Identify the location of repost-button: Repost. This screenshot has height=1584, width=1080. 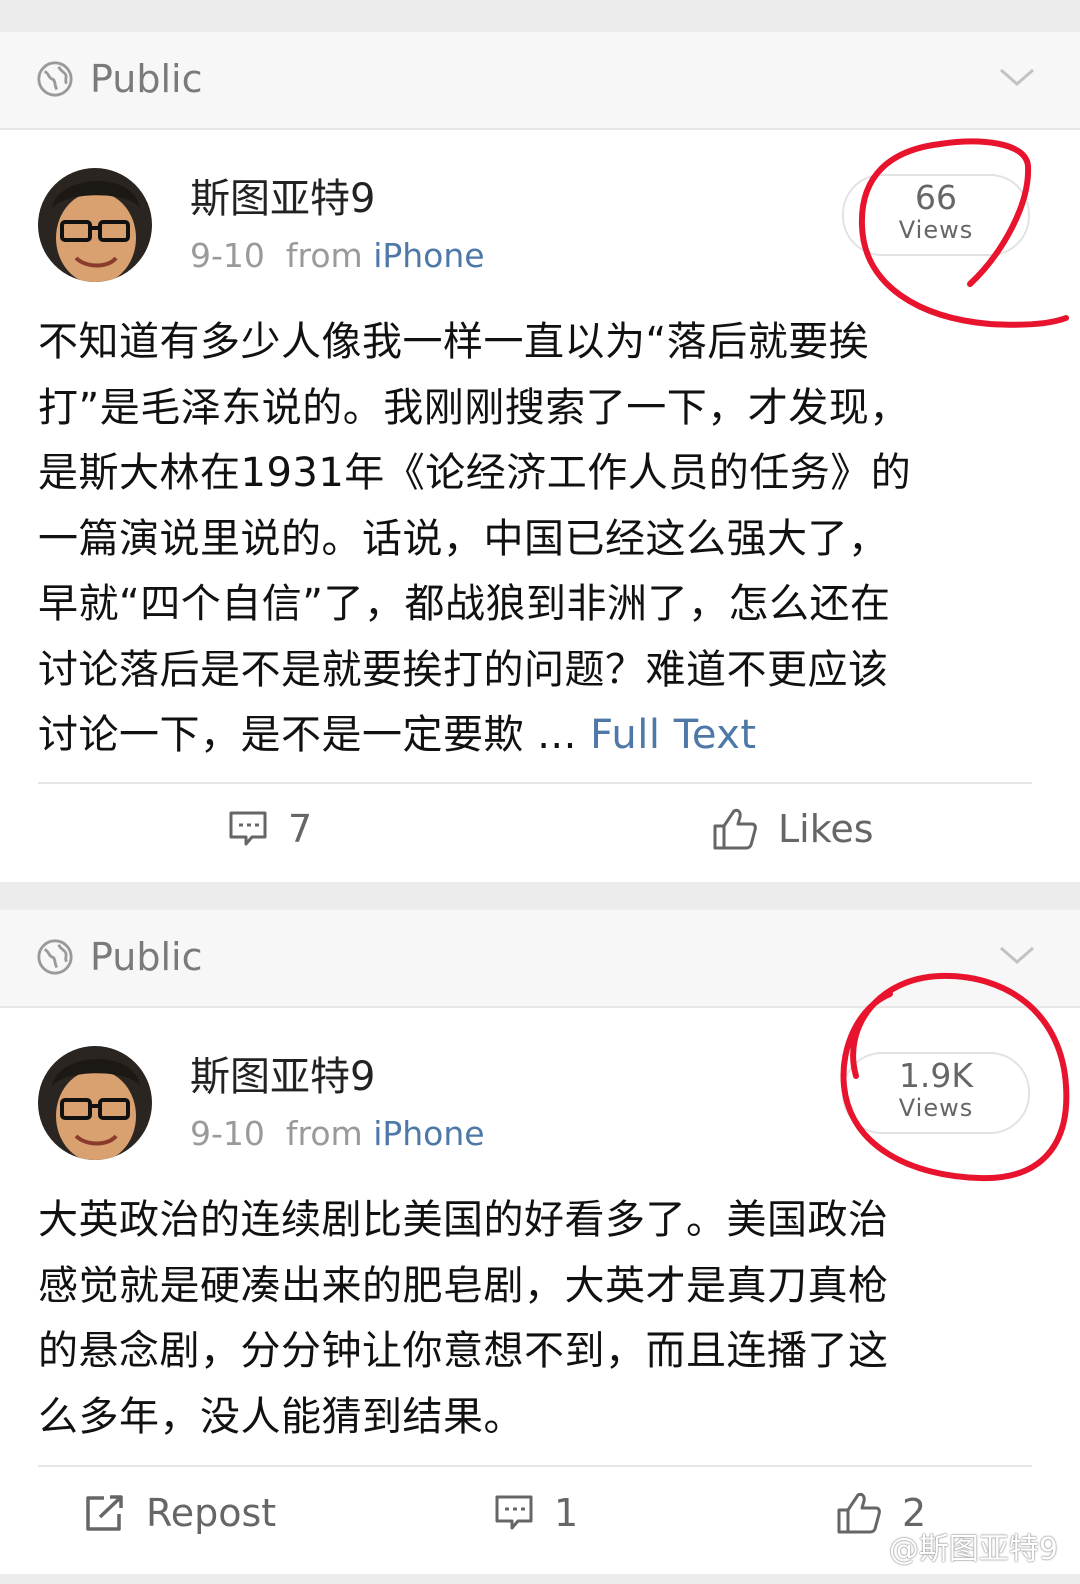
(180, 1513).